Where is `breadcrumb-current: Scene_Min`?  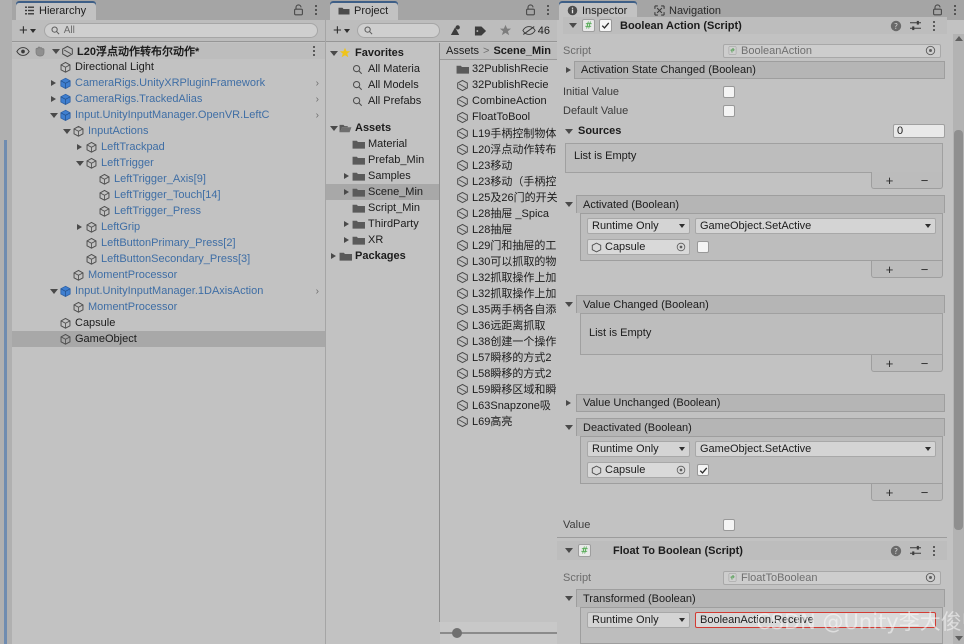 breadcrumb-current: Scene_Min is located at coordinates (521, 51).